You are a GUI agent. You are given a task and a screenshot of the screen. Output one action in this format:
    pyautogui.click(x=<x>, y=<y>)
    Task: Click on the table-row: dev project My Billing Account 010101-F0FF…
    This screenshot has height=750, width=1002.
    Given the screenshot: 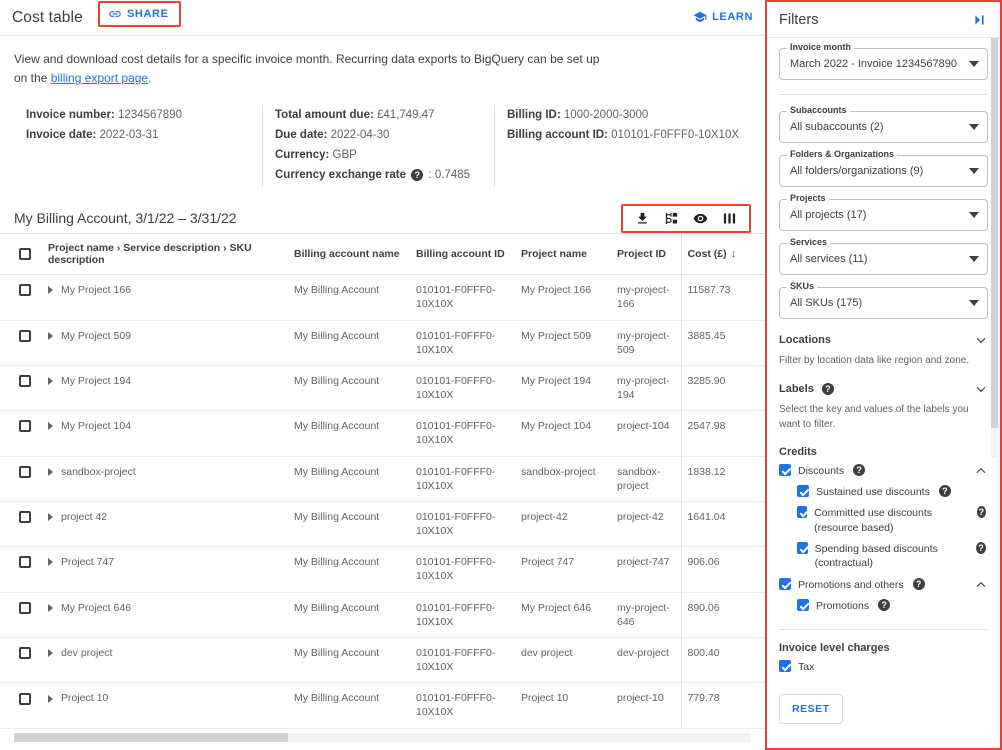 What is the action you would take?
    pyautogui.click(x=382, y=660)
    